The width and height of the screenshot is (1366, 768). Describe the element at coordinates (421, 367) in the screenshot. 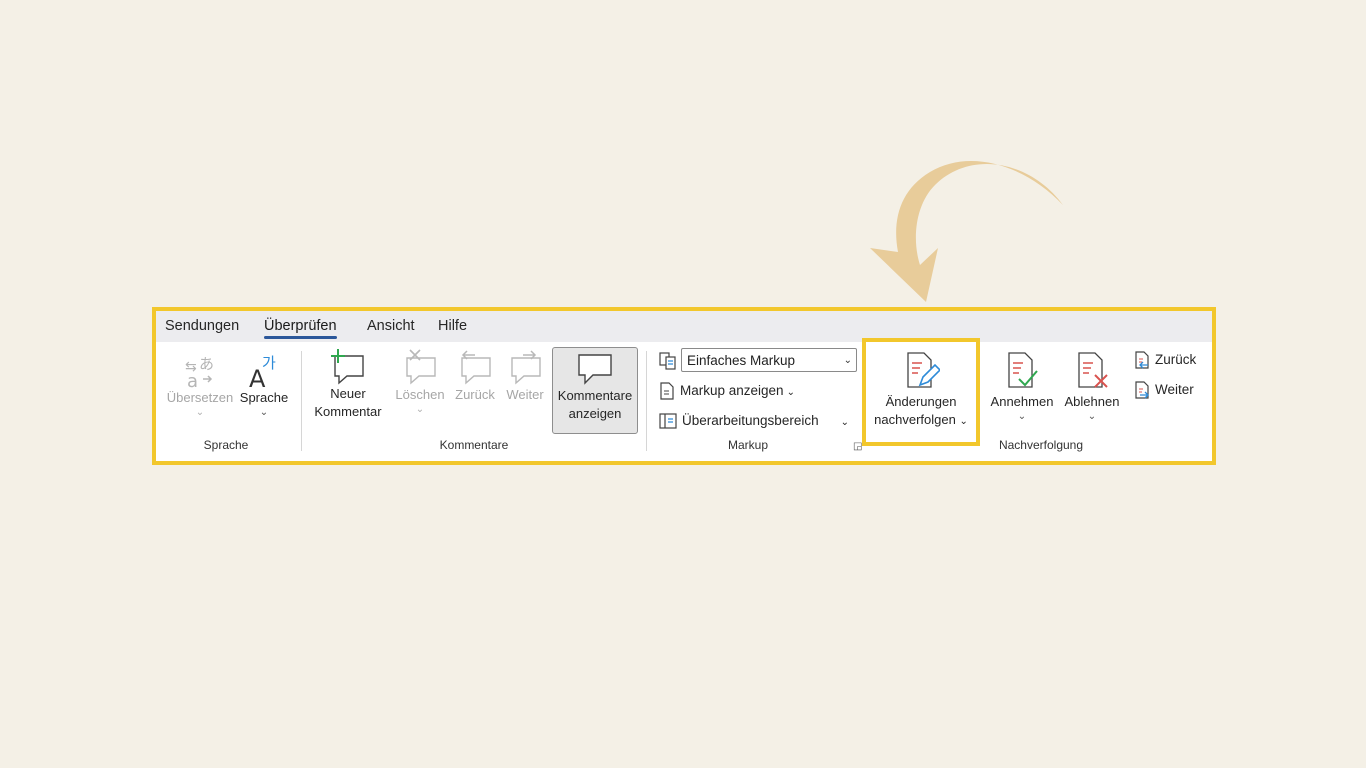

I see `delete-comment-icon` at that location.